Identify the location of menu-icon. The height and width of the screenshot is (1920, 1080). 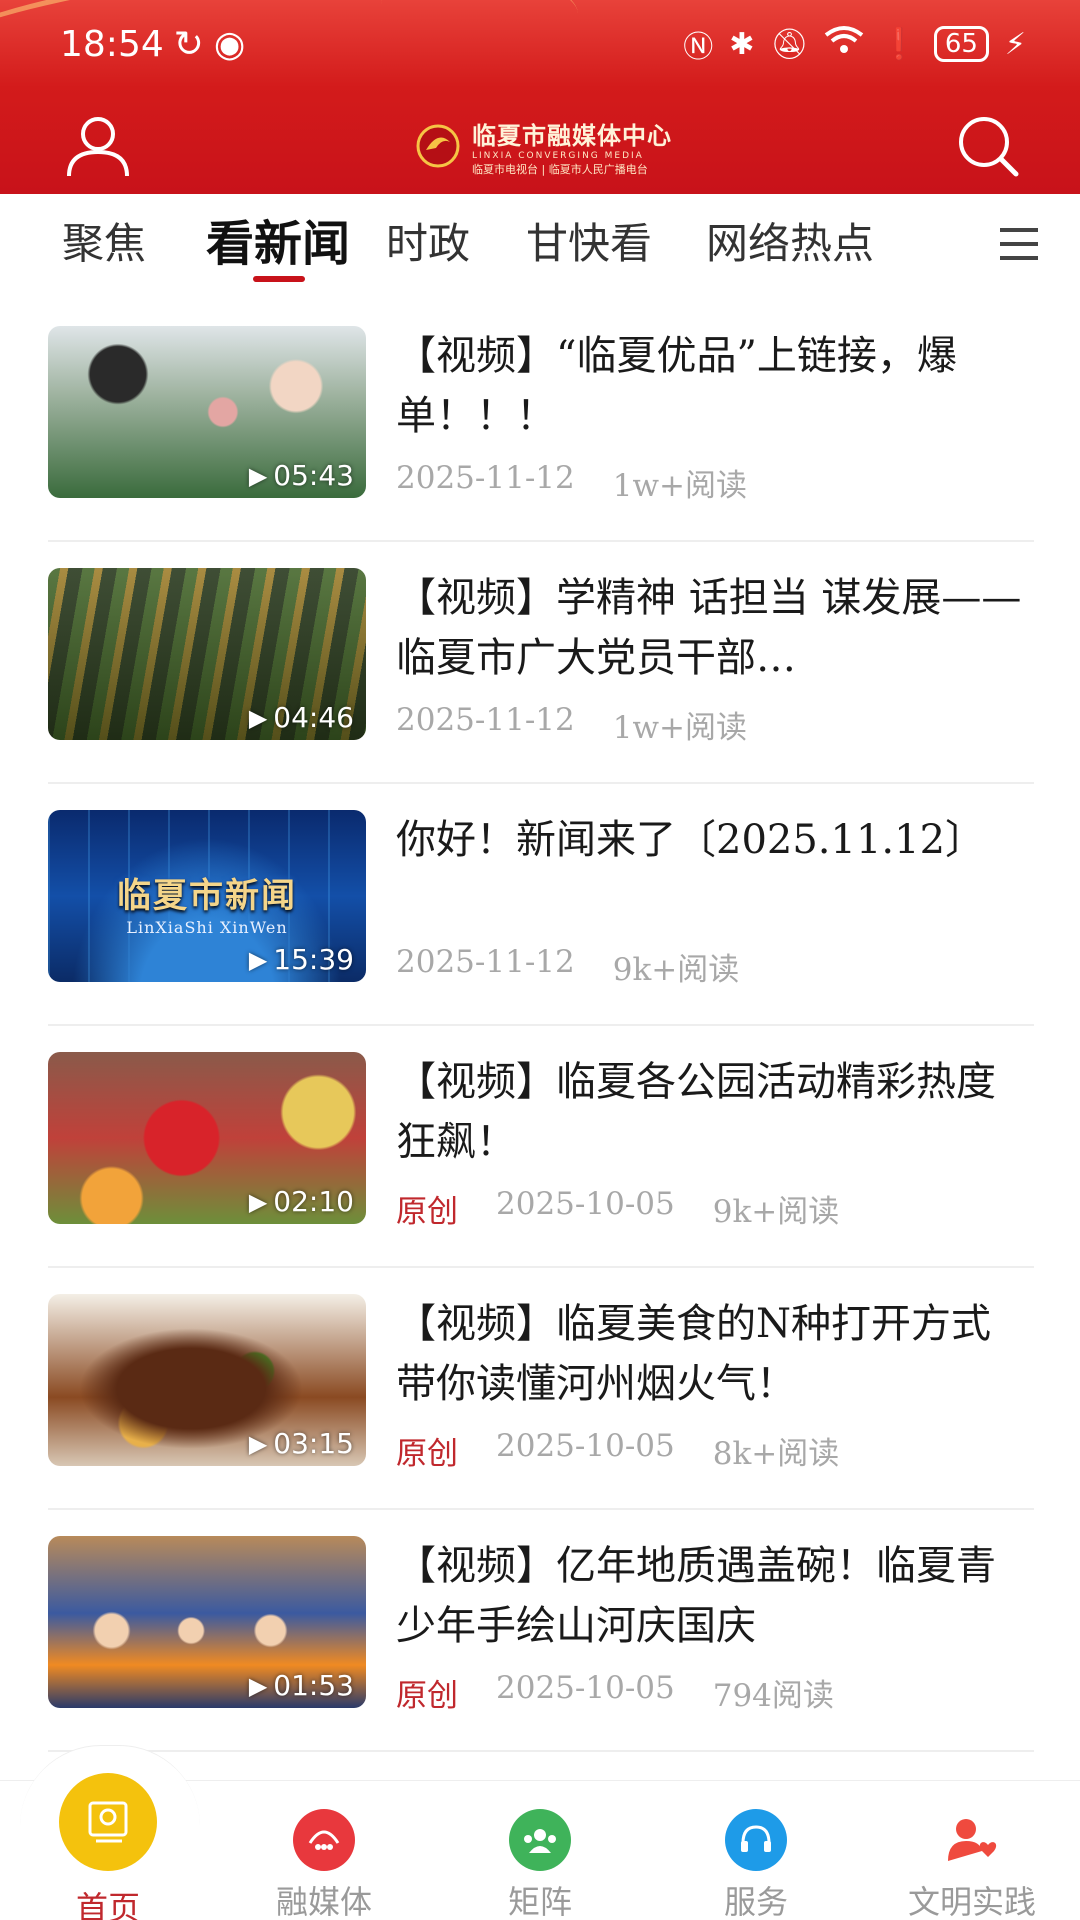
(1019, 244).